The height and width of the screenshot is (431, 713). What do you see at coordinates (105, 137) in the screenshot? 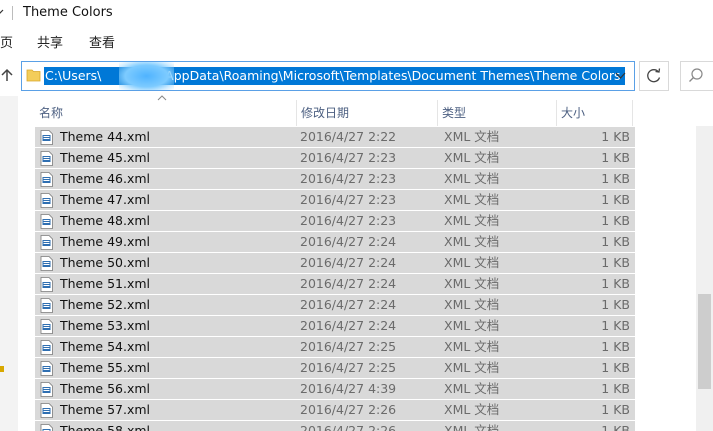
I see `file-name: Theme 44.xml` at bounding box center [105, 137].